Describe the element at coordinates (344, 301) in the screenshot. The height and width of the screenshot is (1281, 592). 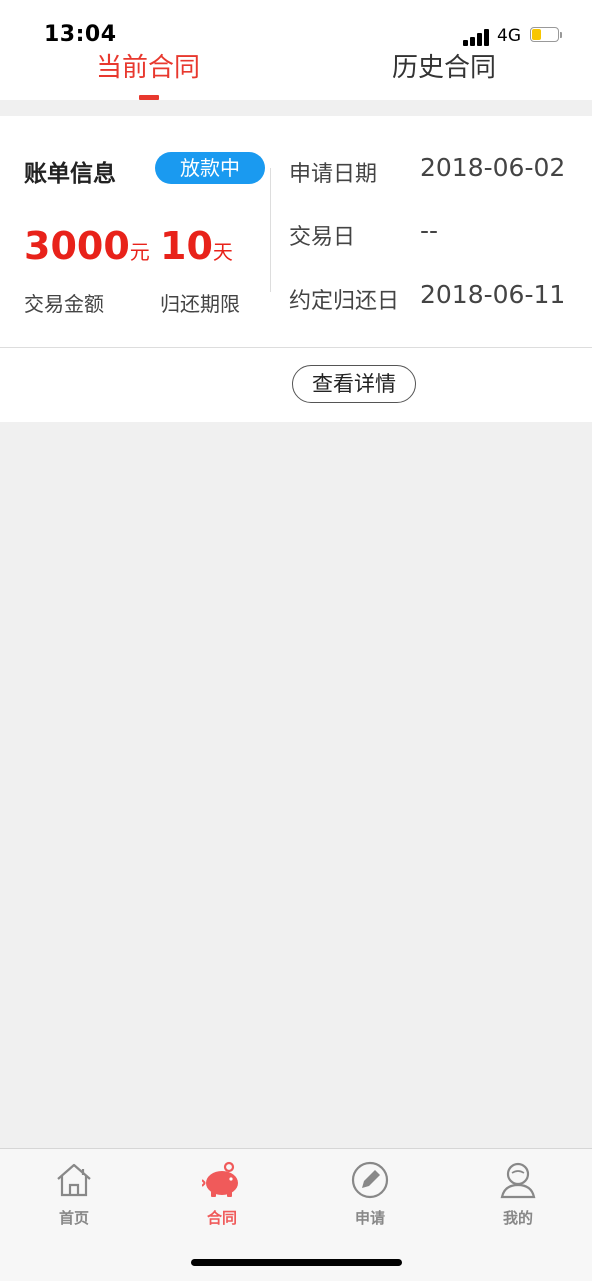
I see `due-date-label: 约定归还日` at that location.